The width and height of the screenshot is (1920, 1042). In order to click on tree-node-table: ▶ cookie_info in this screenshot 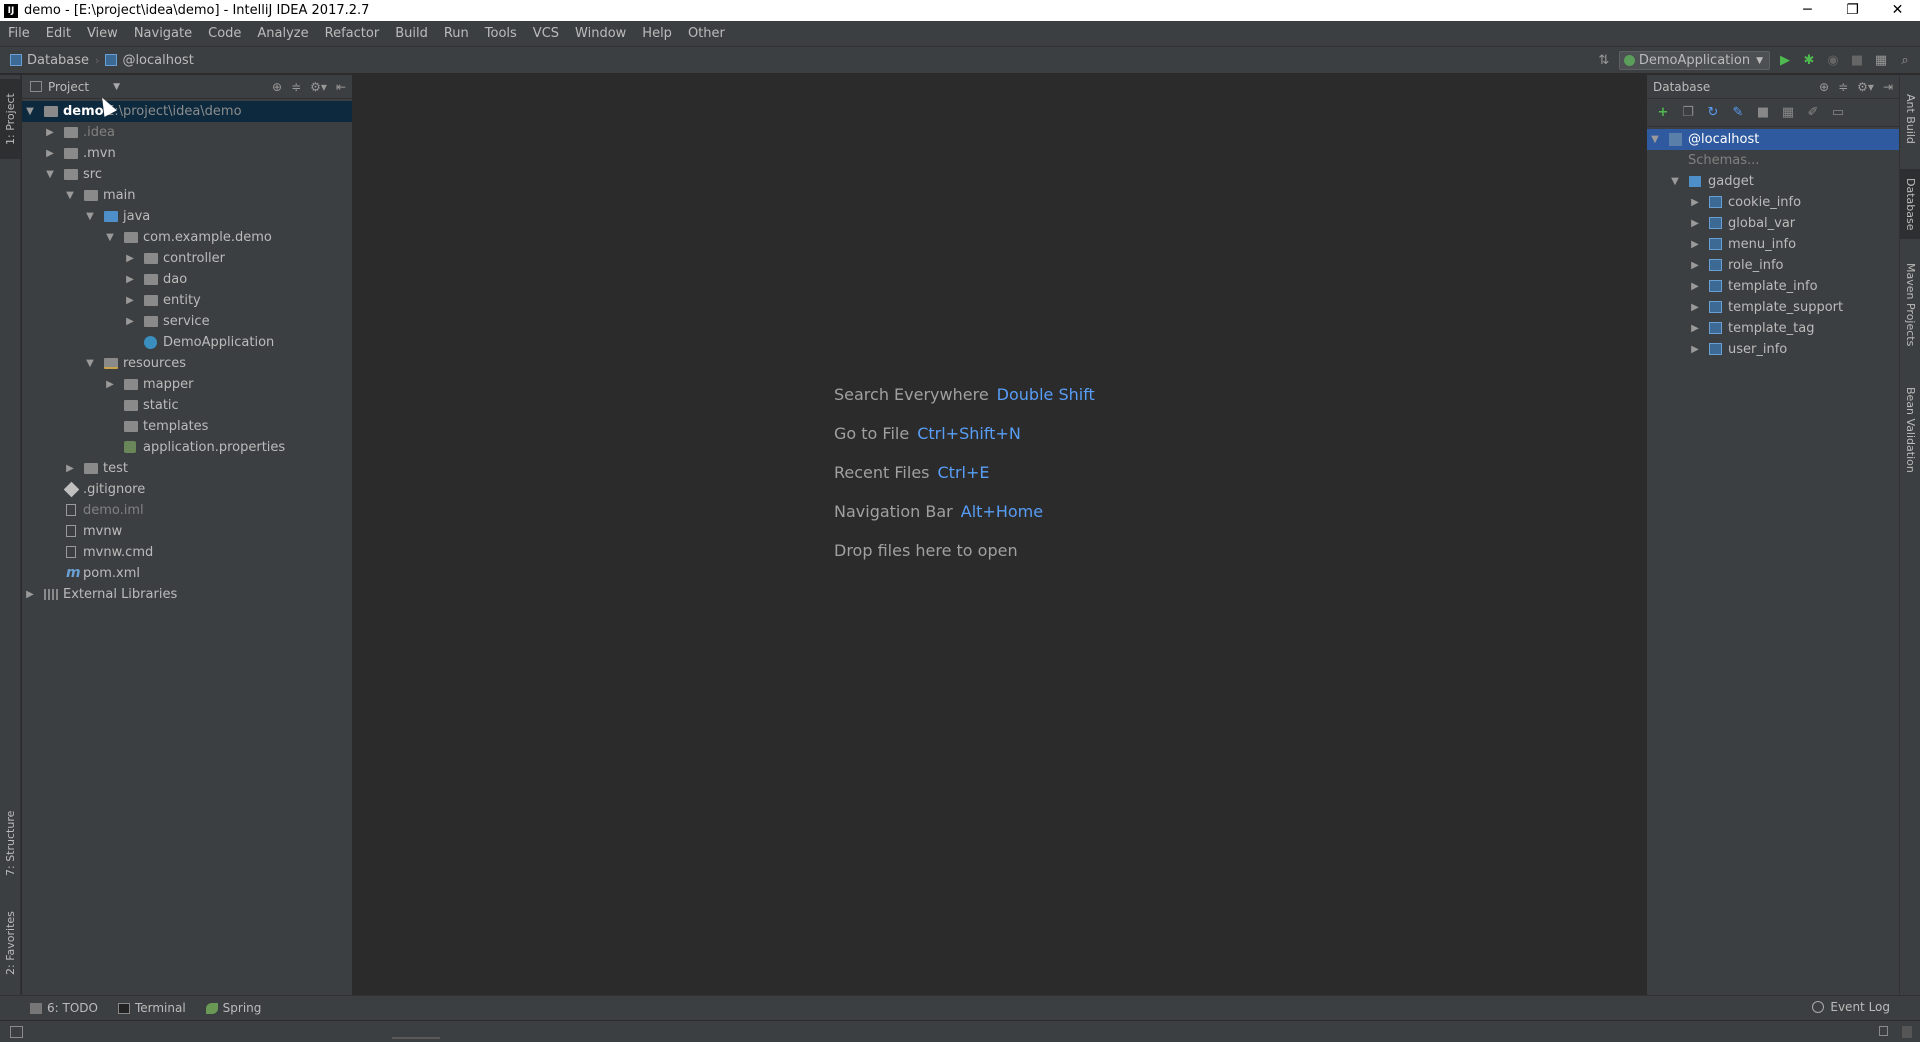, I will do `click(1773, 202)`.